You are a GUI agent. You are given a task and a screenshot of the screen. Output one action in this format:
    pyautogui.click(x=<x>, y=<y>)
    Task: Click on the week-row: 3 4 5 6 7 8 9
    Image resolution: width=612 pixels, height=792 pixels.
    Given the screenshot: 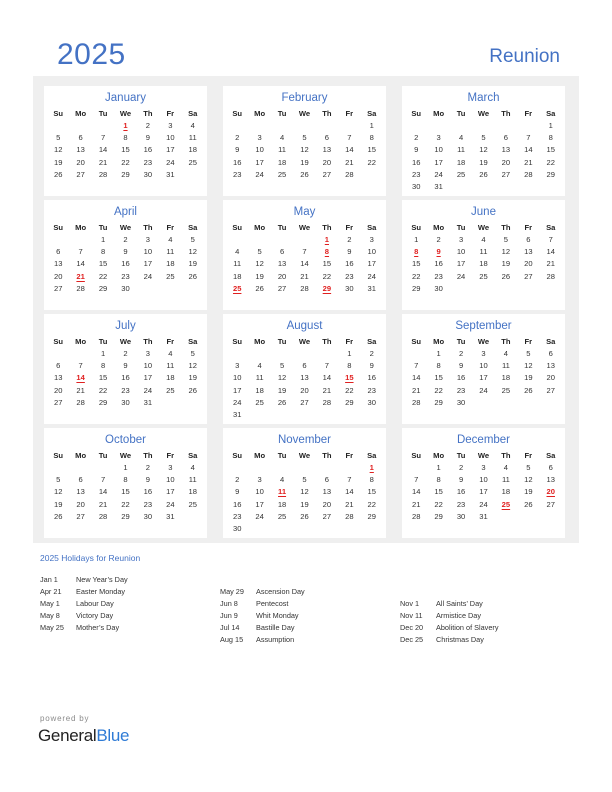 What is the action you would take?
    pyautogui.click(x=304, y=366)
    